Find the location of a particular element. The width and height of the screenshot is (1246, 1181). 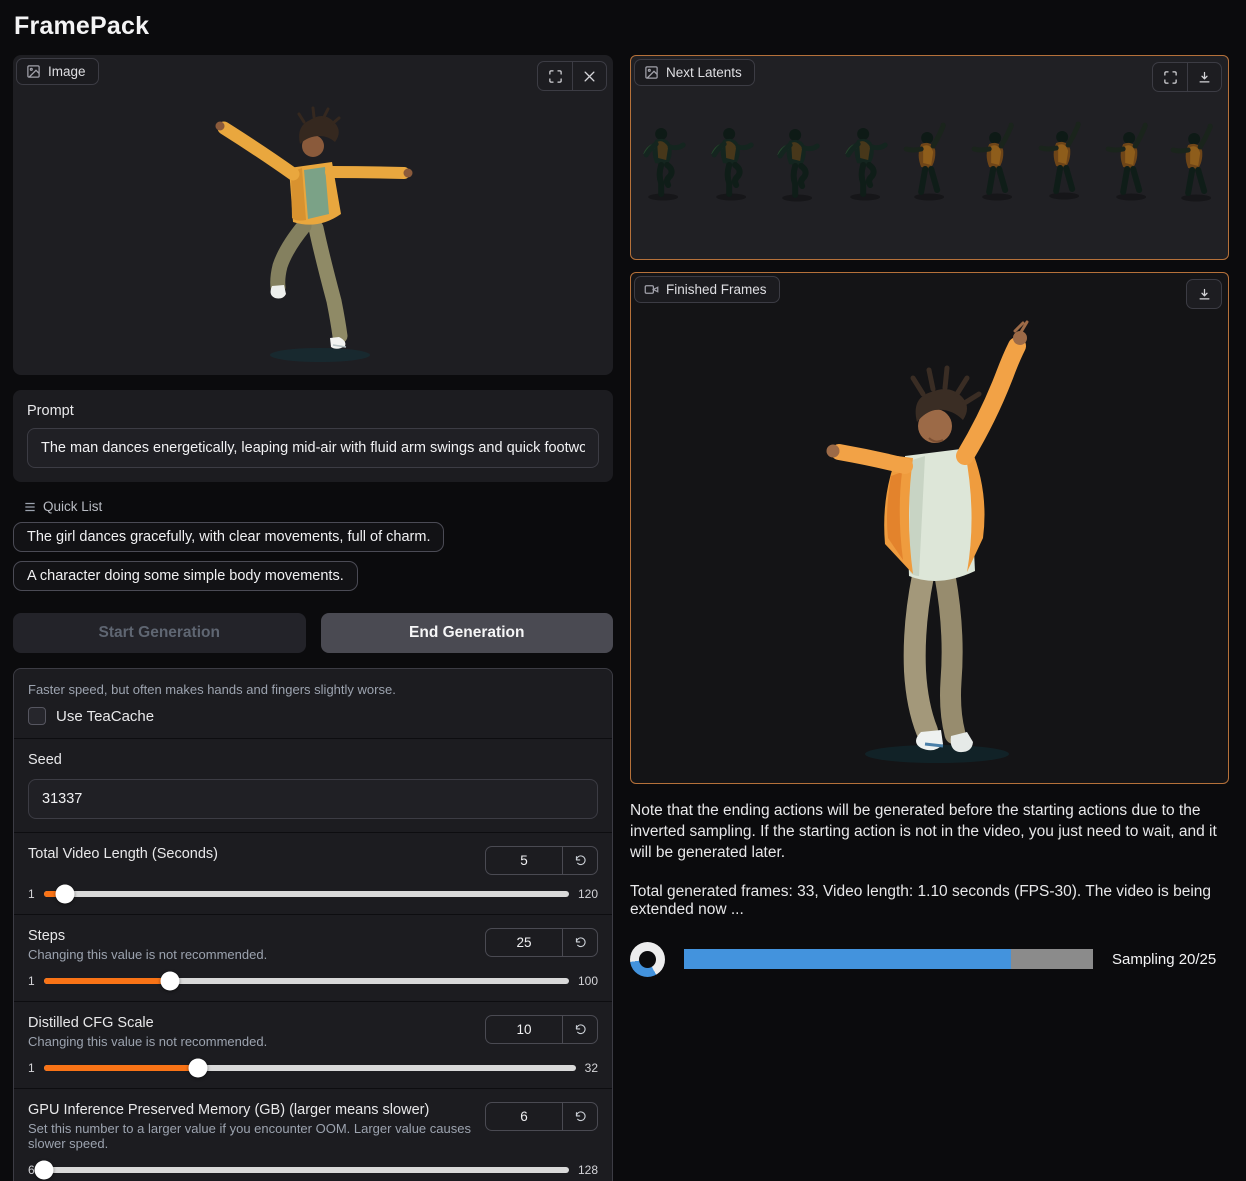

sampling-progress-bar is located at coordinates (888, 959).